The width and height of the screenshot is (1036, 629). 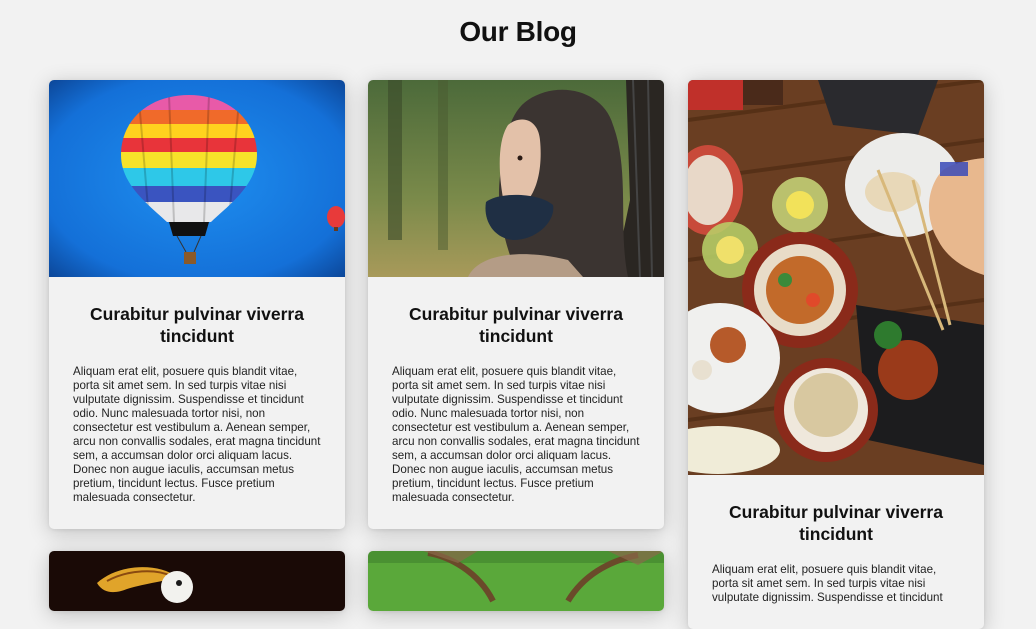 What do you see at coordinates (197, 178) in the screenshot?
I see `hot-air-balloon-photo` at bounding box center [197, 178].